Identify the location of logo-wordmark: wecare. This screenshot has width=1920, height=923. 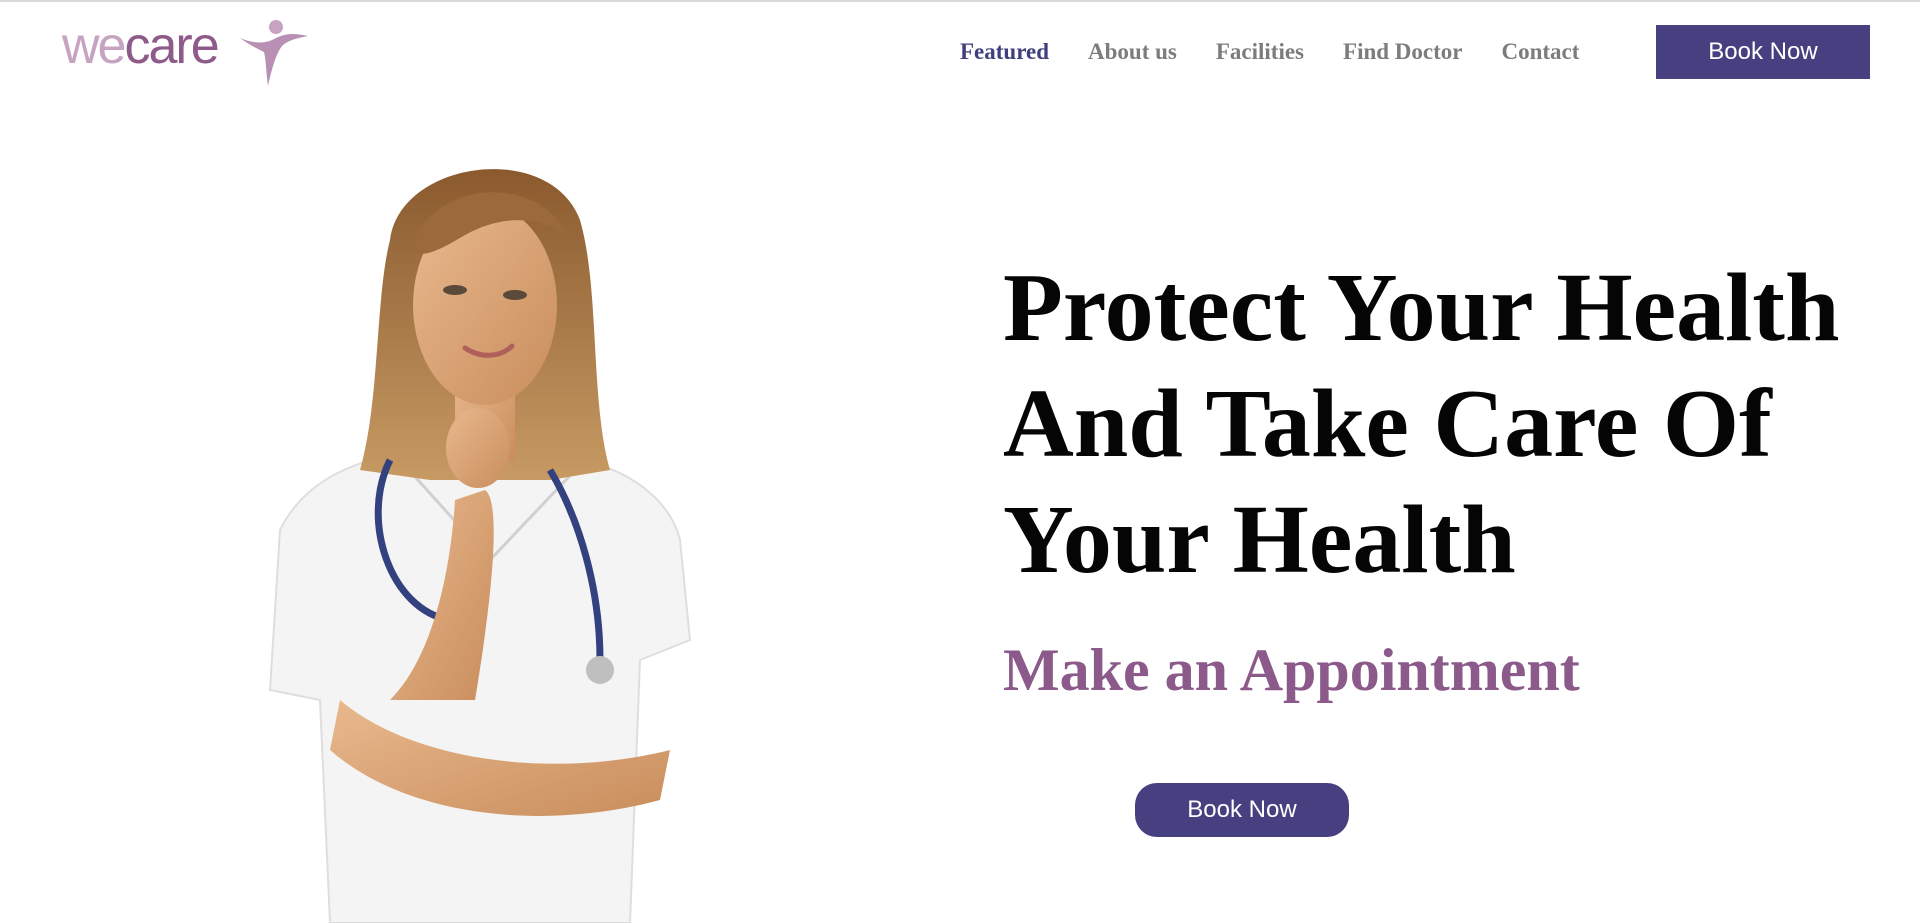
(141, 46).